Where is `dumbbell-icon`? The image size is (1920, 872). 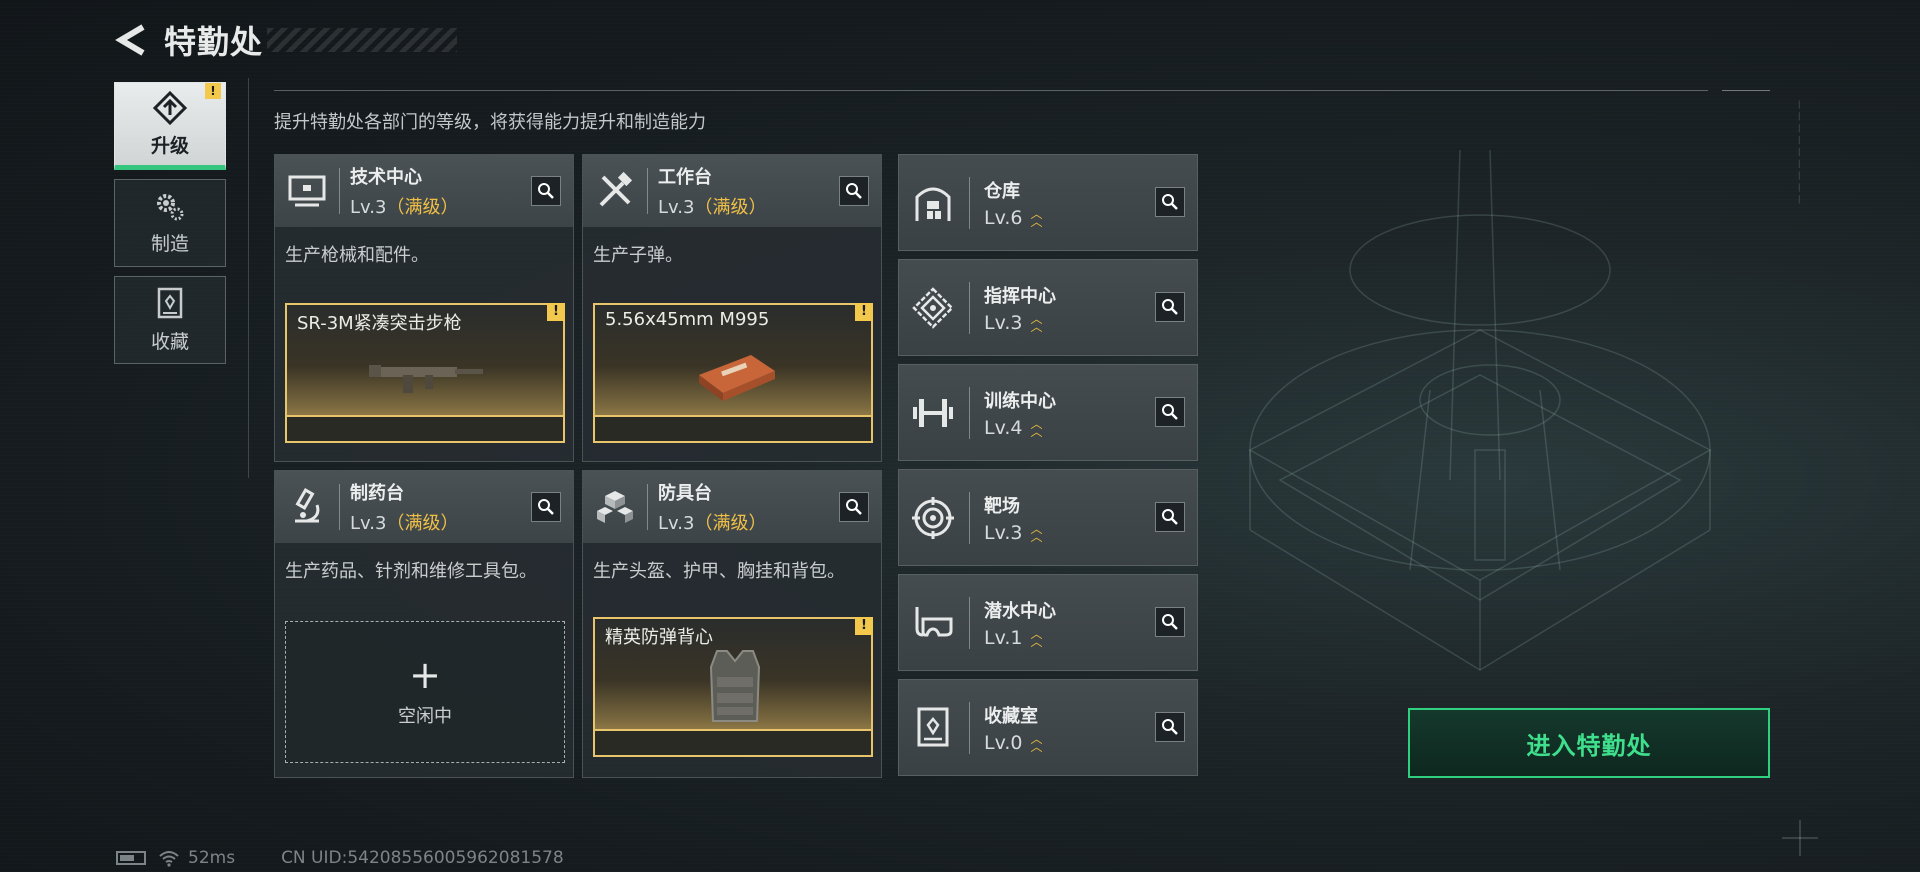 dumbbell-icon is located at coordinates (933, 413).